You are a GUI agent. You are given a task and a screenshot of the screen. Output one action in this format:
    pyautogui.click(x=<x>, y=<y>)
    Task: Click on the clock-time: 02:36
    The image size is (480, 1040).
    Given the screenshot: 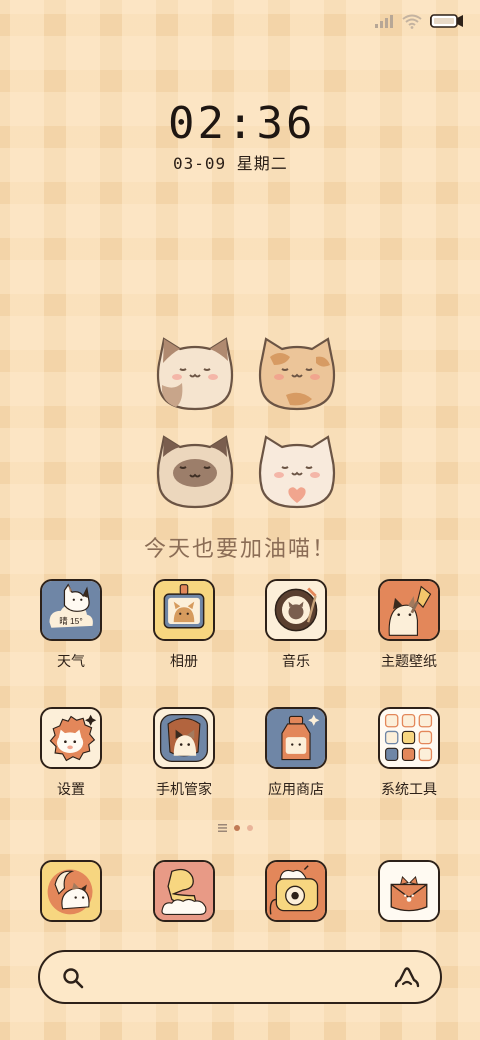 What is the action you would take?
    pyautogui.click(x=242, y=123)
    